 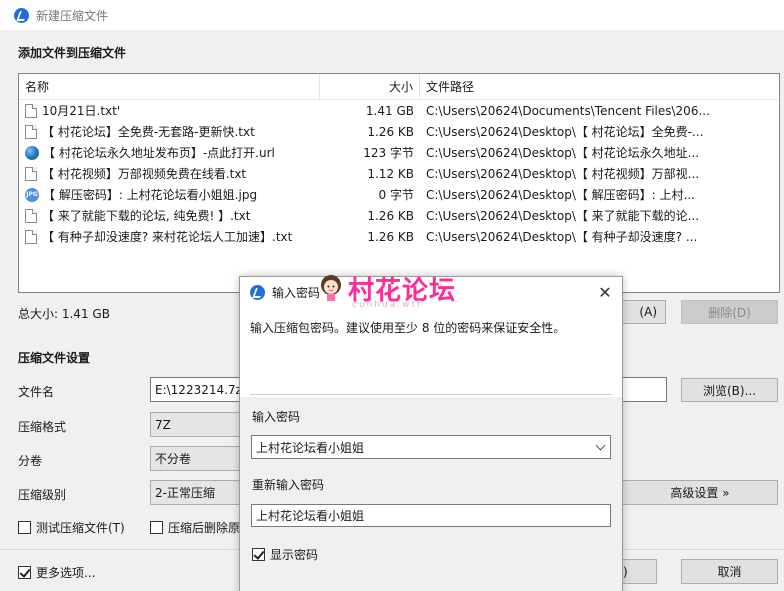 What do you see at coordinates (80, 528) in the screenshot?
I see `test-archive-label: 测试压缩文件(T)` at bounding box center [80, 528].